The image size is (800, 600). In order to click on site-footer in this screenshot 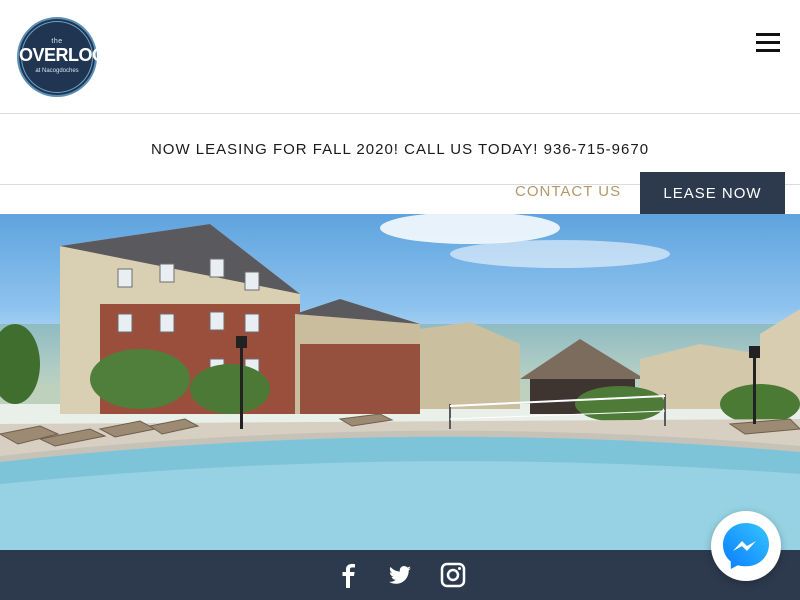, I will do `click(400, 575)`.